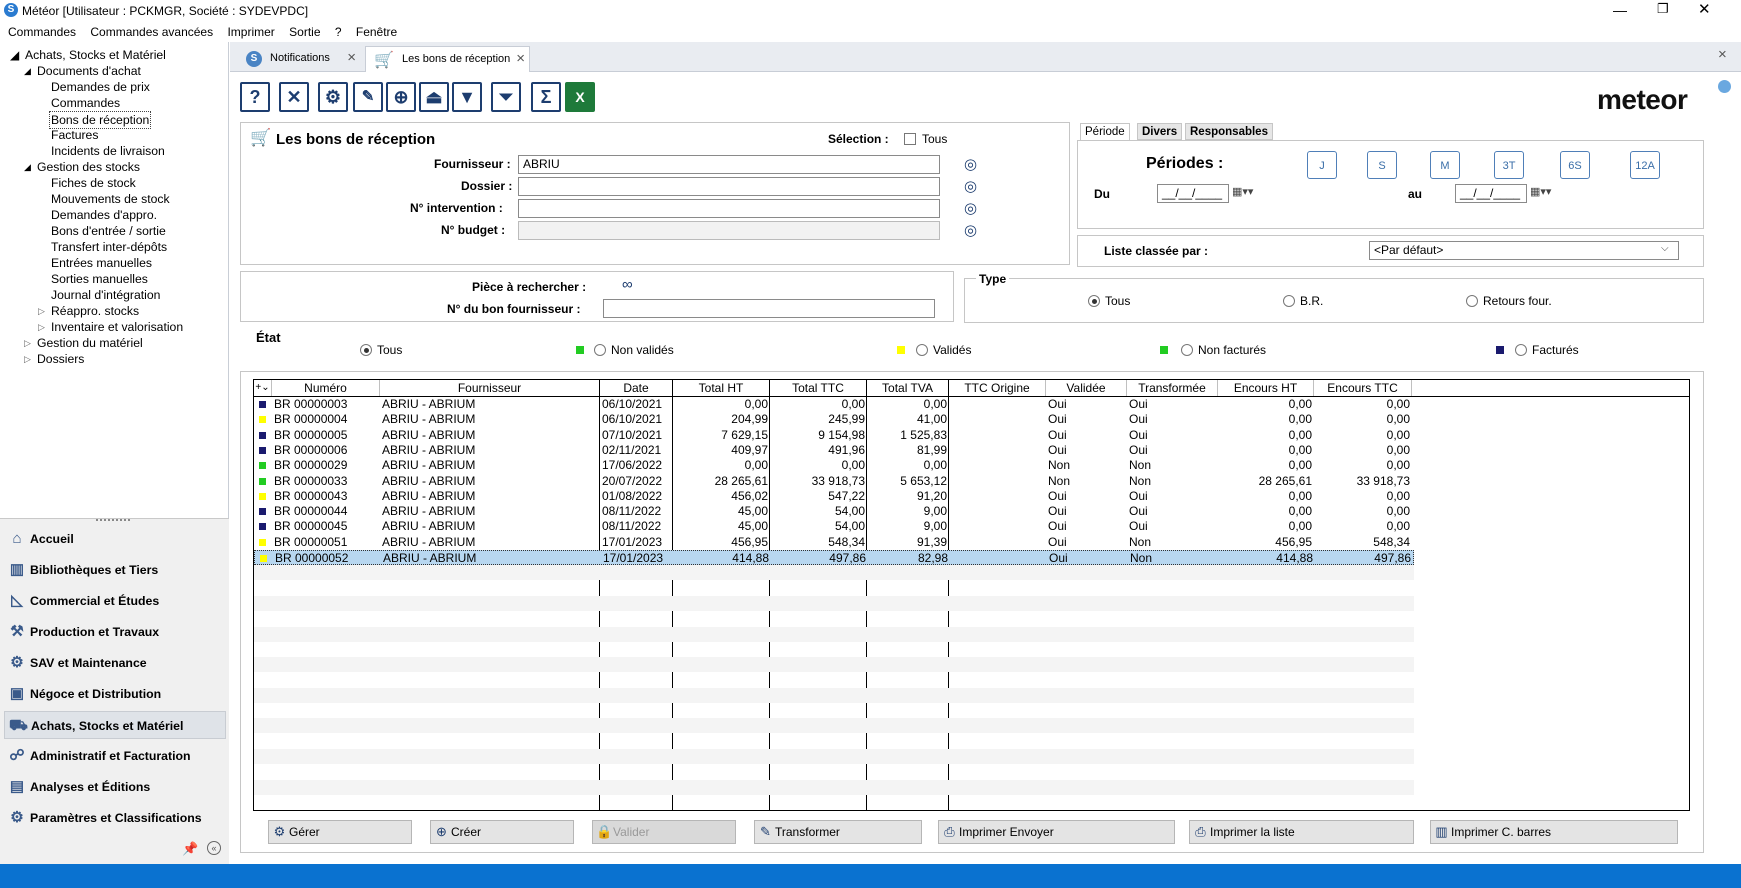  What do you see at coordinates (115, 632) in the screenshot?
I see `module-production: ⚒ Production et Travaux` at bounding box center [115, 632].